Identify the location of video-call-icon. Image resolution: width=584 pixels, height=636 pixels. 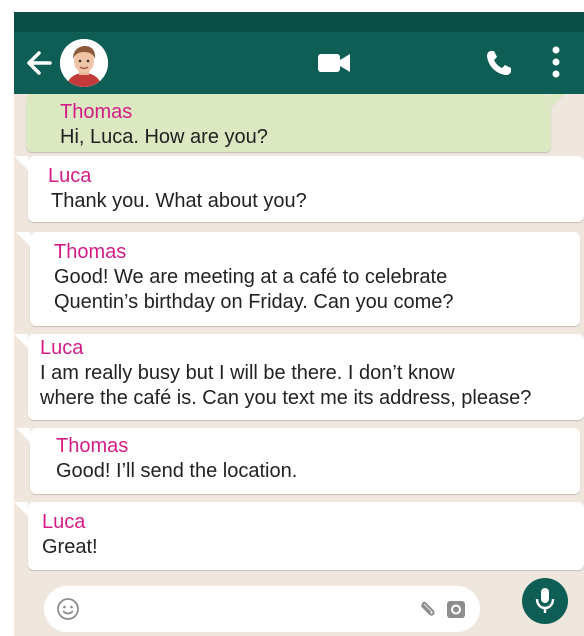
(334, 65).